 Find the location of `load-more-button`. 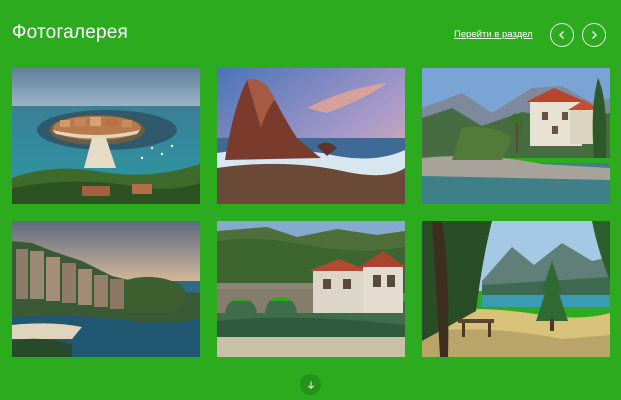

load-more-button is located at coordinates (310, 384).